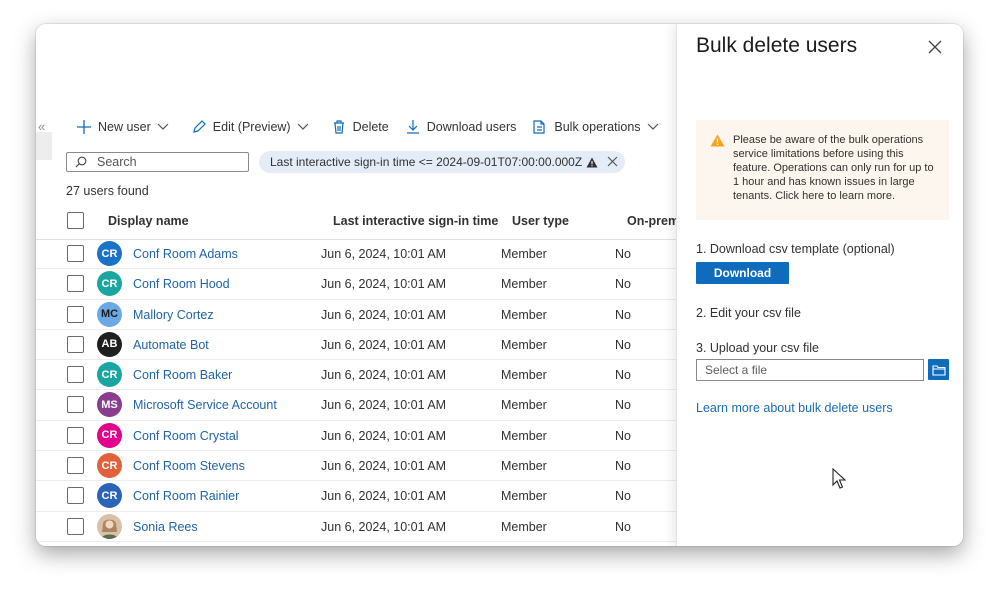 The height and width of the screenshot is (594, 999). I want to click on bulk-operations-button: Bulk operations, so click(598, 127).